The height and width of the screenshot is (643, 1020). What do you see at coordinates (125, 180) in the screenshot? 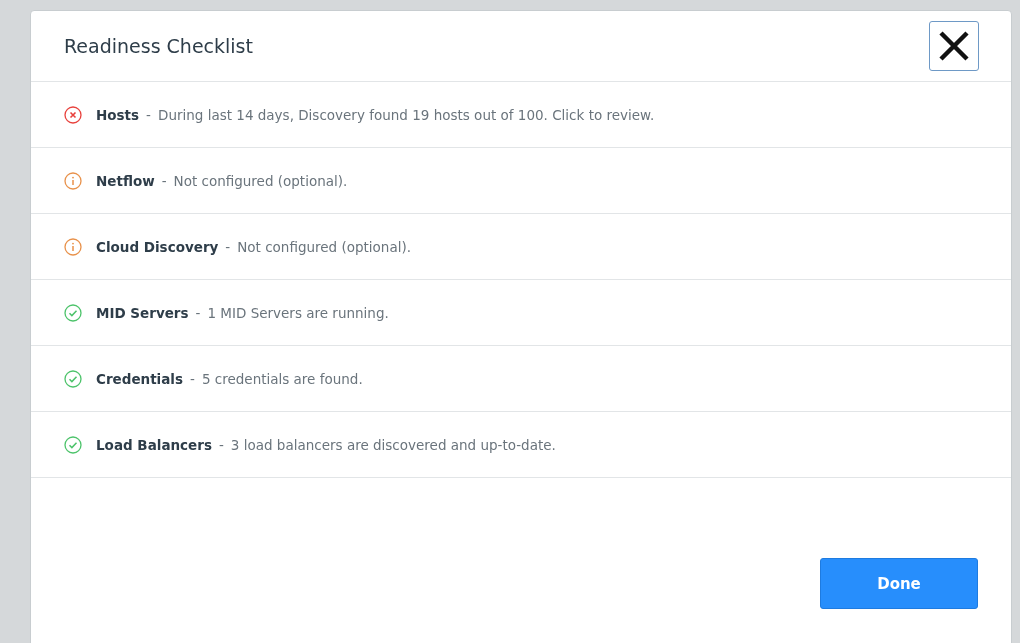
I see `item-name: Netflow` at bounding box center [125, 180].